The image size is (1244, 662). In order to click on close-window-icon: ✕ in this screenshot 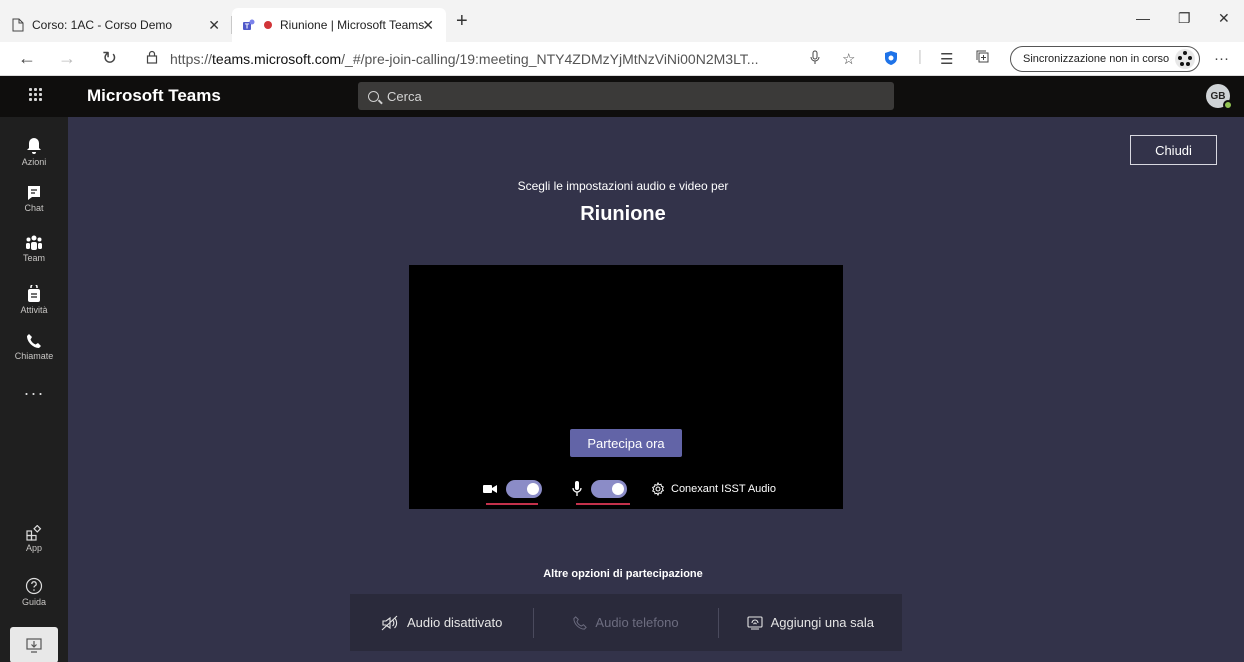, I will do `click(1224, 18)`.